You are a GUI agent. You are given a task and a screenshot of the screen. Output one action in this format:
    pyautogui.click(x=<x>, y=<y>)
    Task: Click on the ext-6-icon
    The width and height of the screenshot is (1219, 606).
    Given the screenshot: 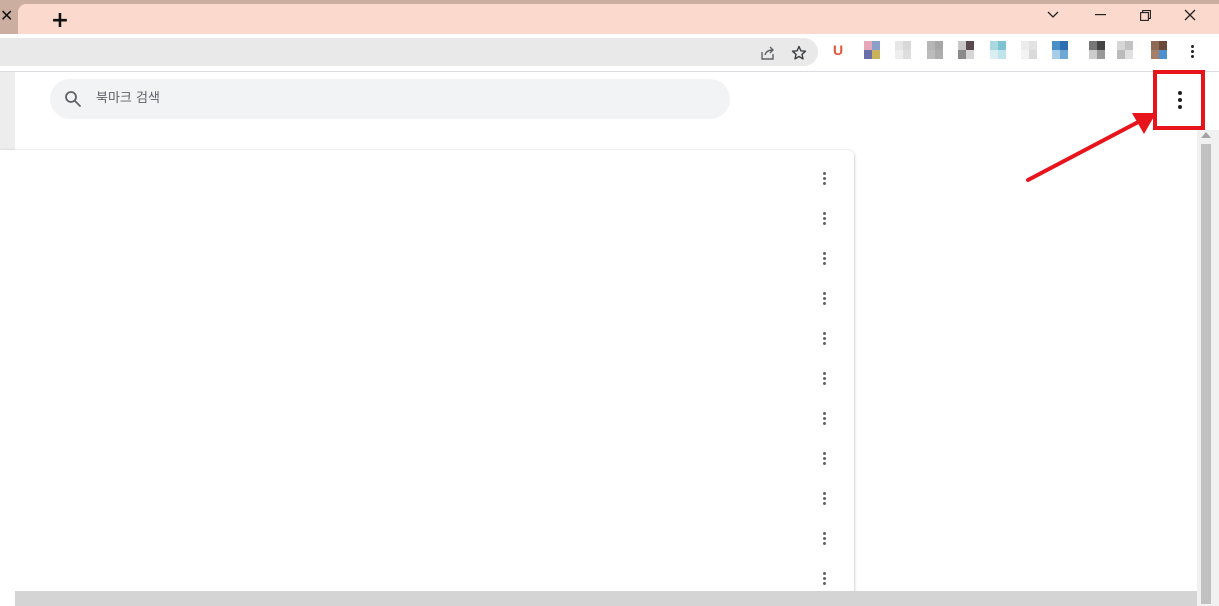 What is the action you would take?
    pyautogui.click(x=1029, y=50)
    